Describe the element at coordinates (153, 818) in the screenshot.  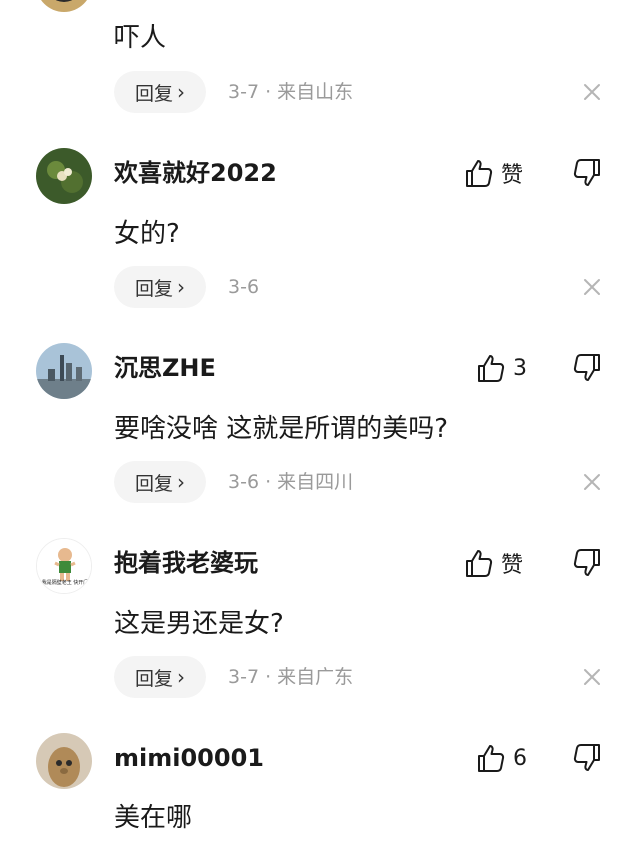
I see `comment-text: 美在哪` at that location.